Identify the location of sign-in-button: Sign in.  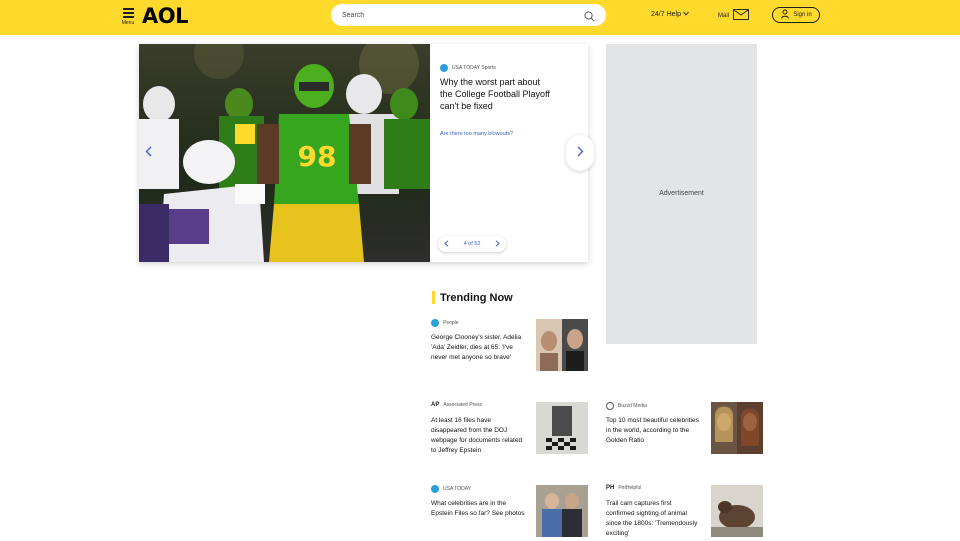
(796, 15).